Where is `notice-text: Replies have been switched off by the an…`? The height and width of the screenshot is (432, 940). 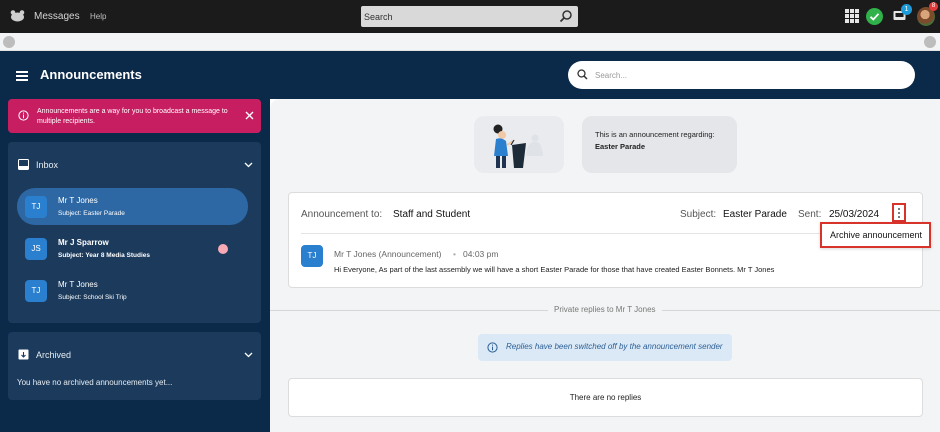
notice-text: Replies have been switched off by the an… is located at coordinates (614, 346).